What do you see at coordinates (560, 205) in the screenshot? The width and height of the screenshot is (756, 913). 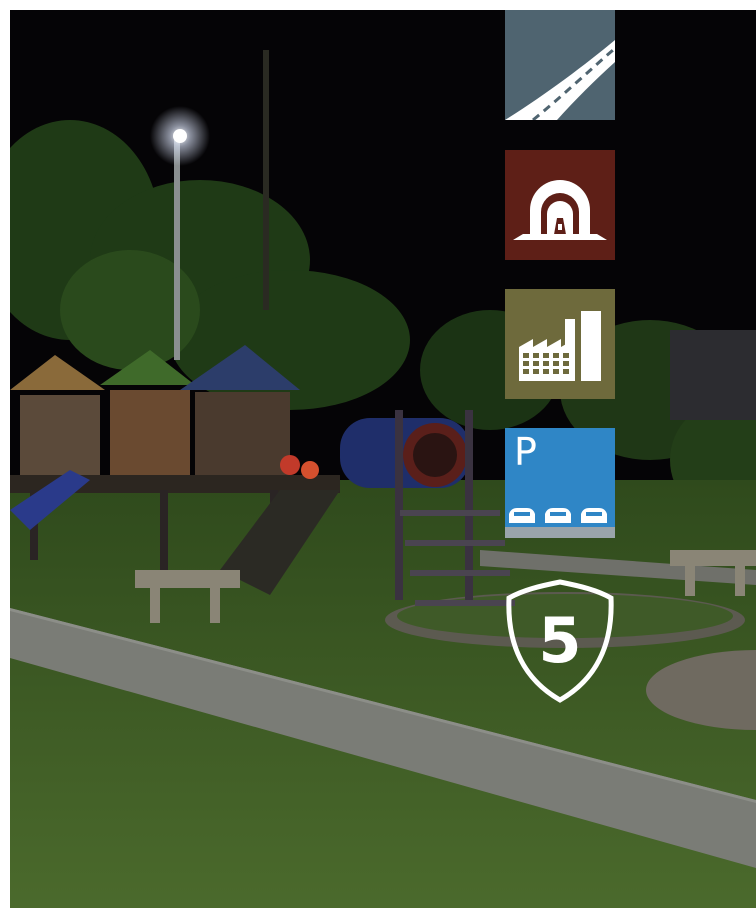 I see `tunnel-icon` at bounding box center [560, 205].